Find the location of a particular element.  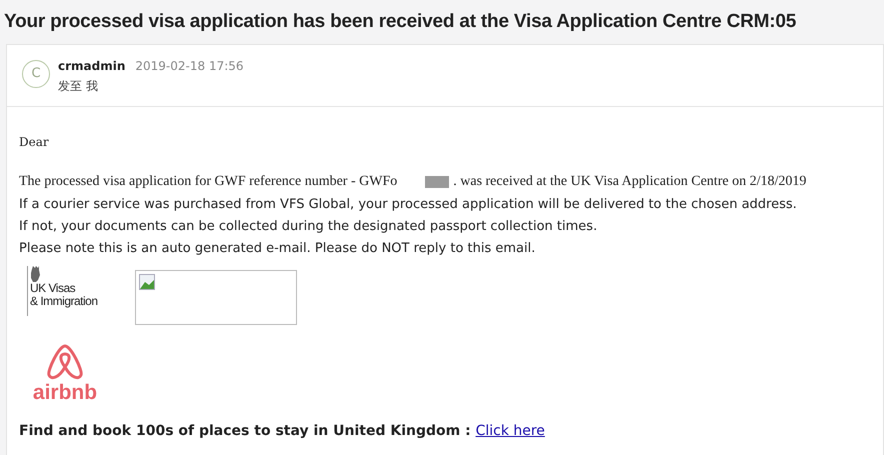

body-line: If a courier service was purchased from VFS Global, your processed application will be delivered to the chosen address. is located at coordinates (408, 205).